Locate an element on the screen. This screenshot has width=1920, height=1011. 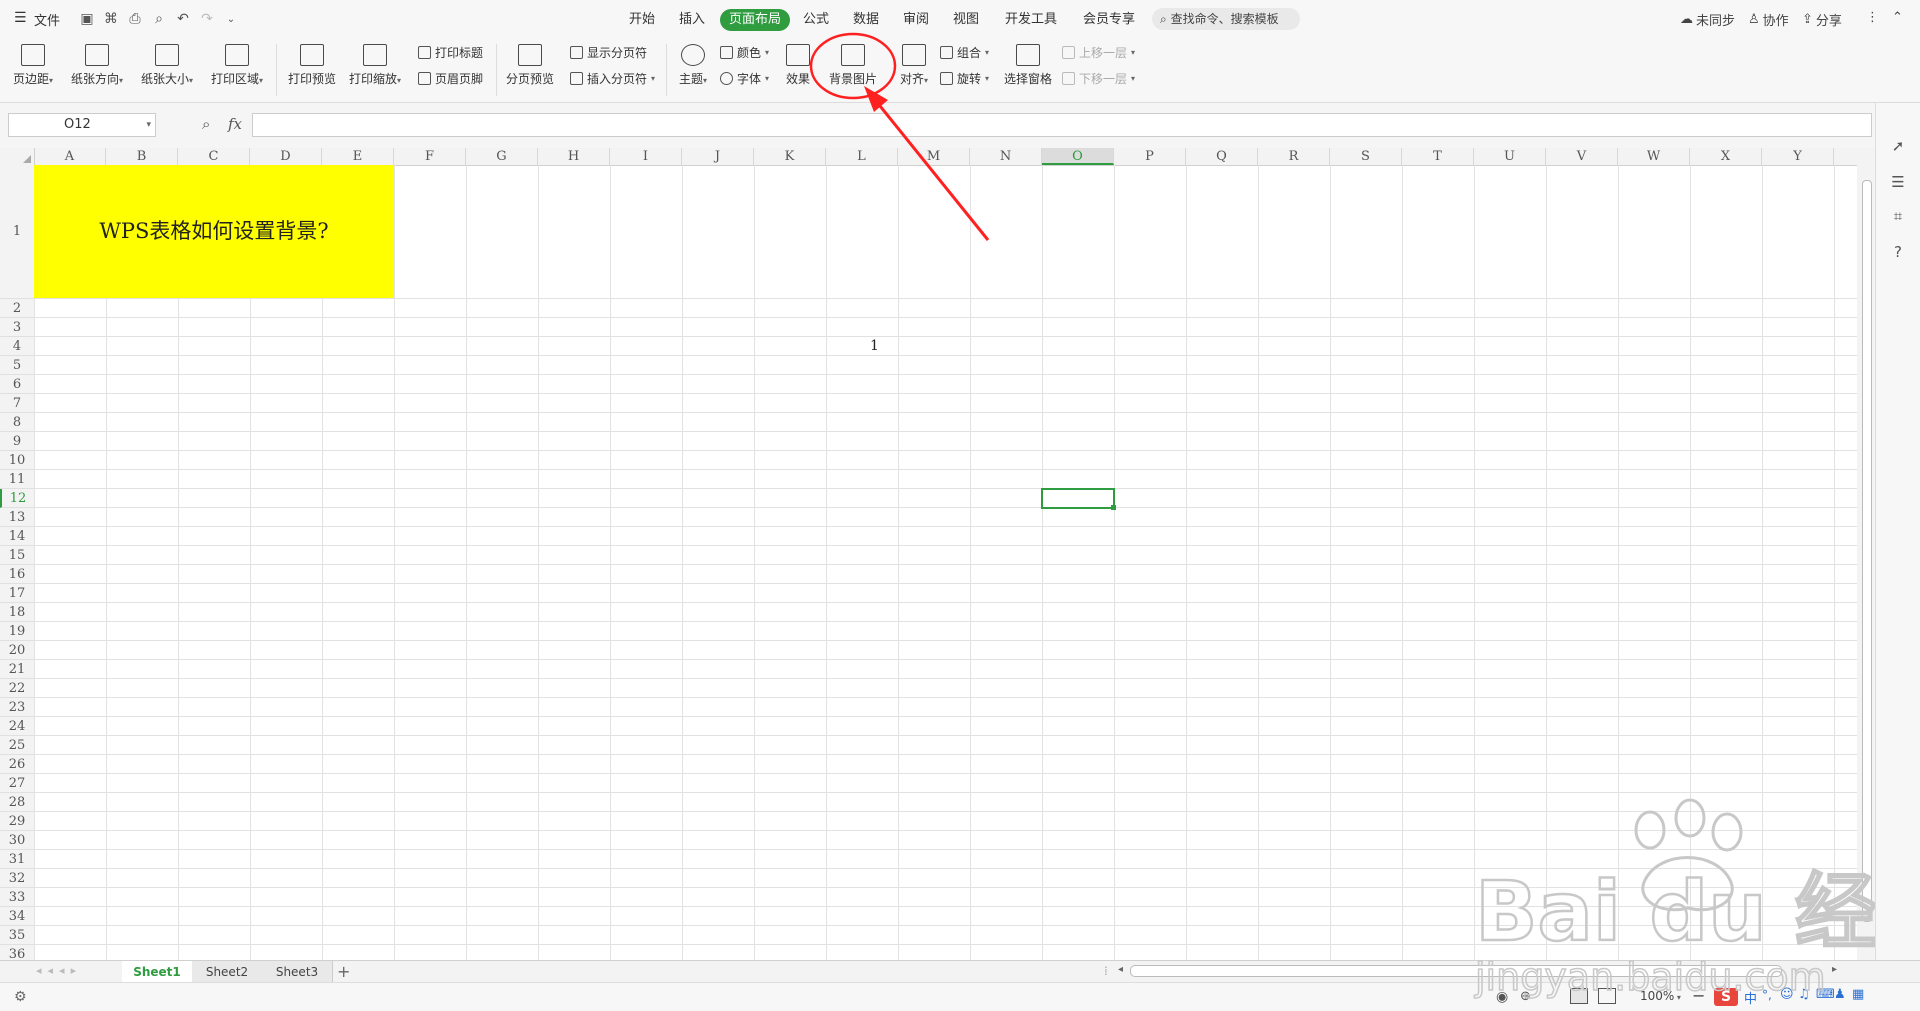
tab-page-layout: 页面布局 is located at coordinates (755, 20).